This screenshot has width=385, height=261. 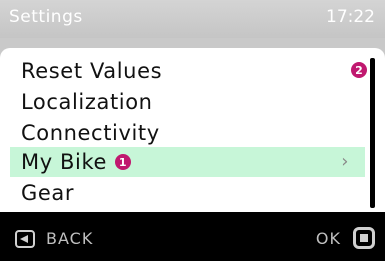 What do you see at coordinates (90, 133) in the screenshot?
I see `menu-item-label: Connectivity` at bounding box center [90, 133].